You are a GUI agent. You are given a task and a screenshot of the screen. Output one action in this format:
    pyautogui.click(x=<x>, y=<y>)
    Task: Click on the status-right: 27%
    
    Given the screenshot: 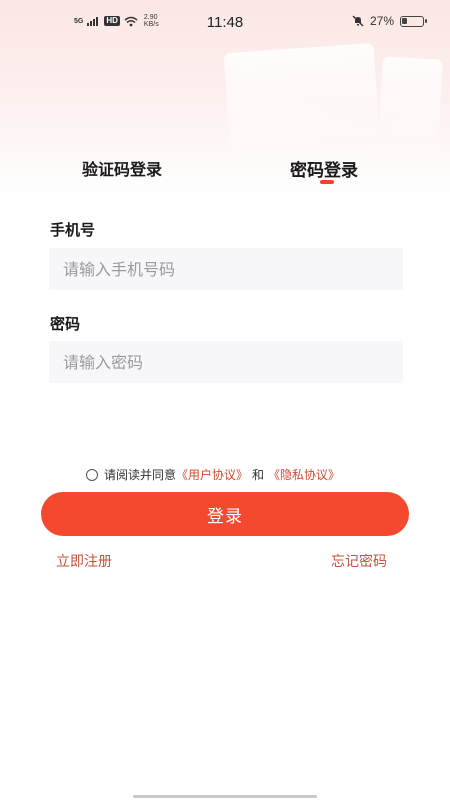 What is the action you would take?
    pyautogui.click(x=389, y=21)
    